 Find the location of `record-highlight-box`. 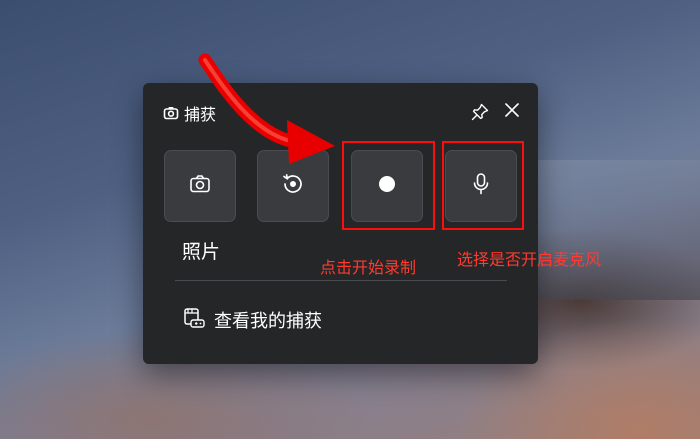

record-highlight-box is located at coordinates (388, 185).